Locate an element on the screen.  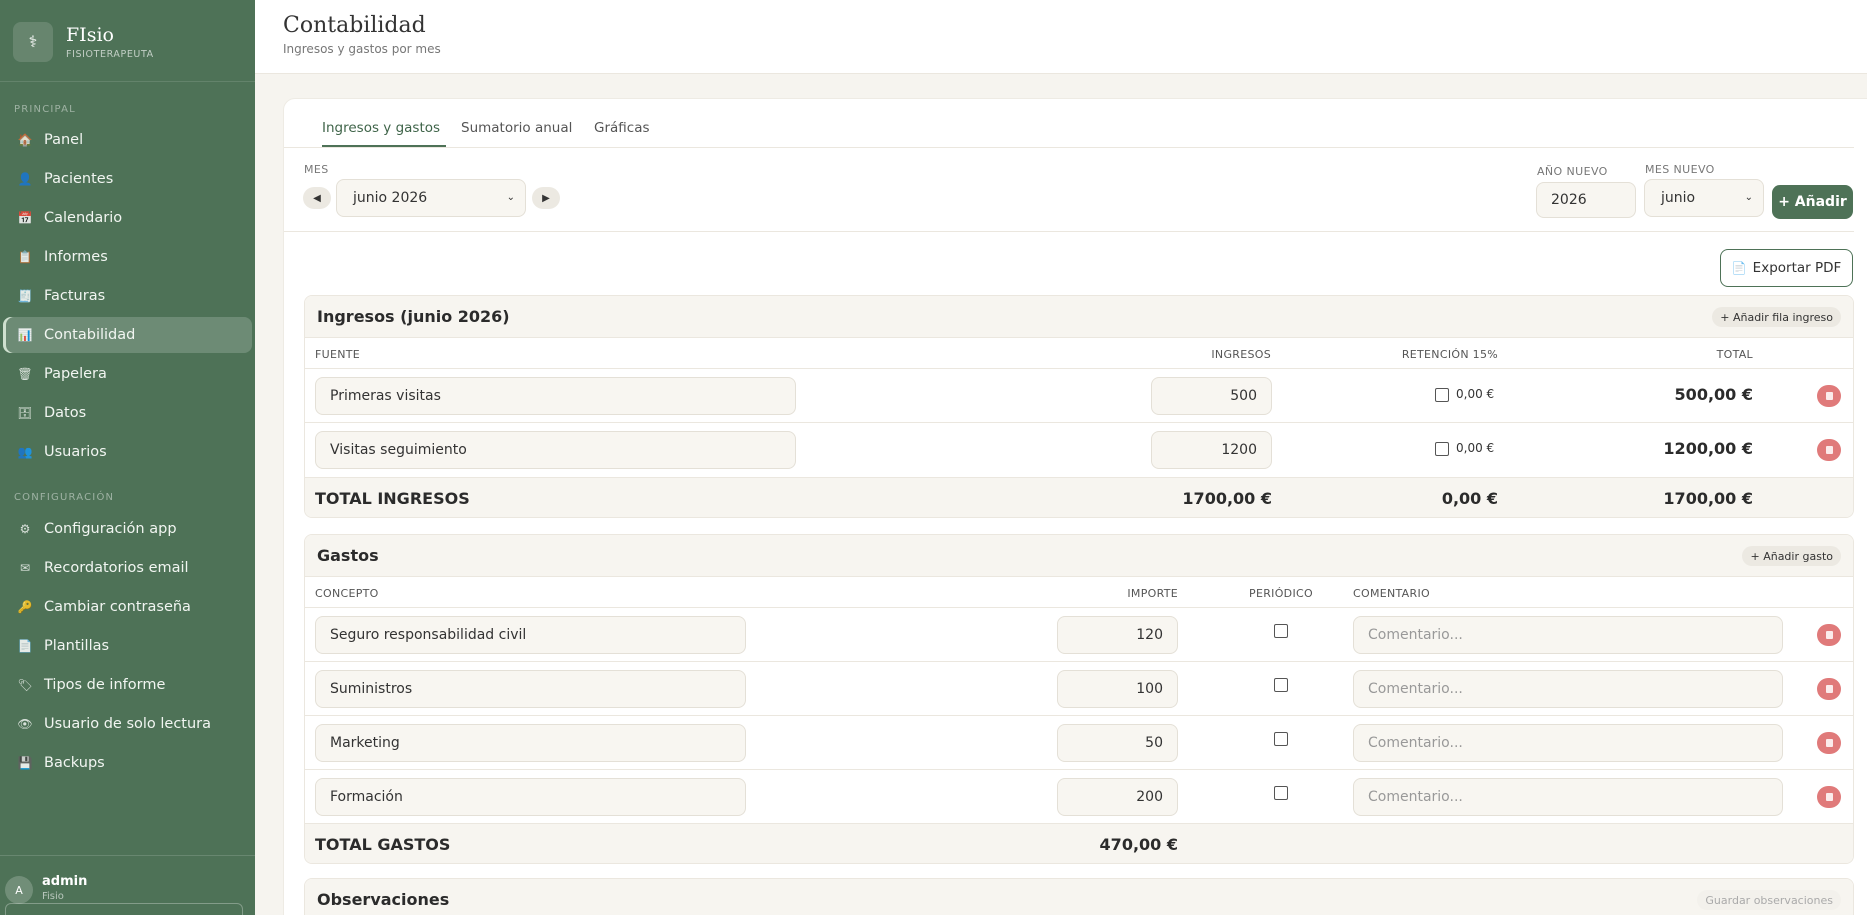
sidebar-item-panel: 🏠 Panel is located at coordinates (127, 140).